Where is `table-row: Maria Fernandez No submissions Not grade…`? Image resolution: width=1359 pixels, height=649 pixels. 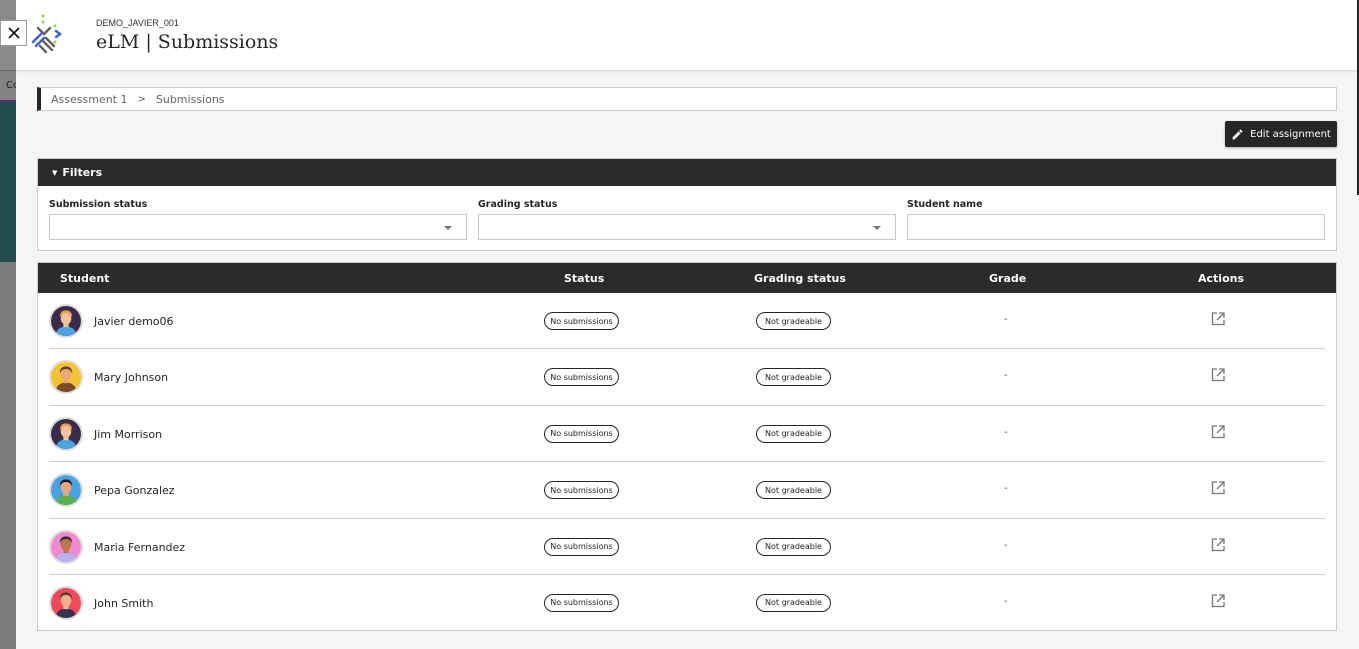 table-row: Maria Fernandez No submissions Not grade… is located at coordinates (687, 547).